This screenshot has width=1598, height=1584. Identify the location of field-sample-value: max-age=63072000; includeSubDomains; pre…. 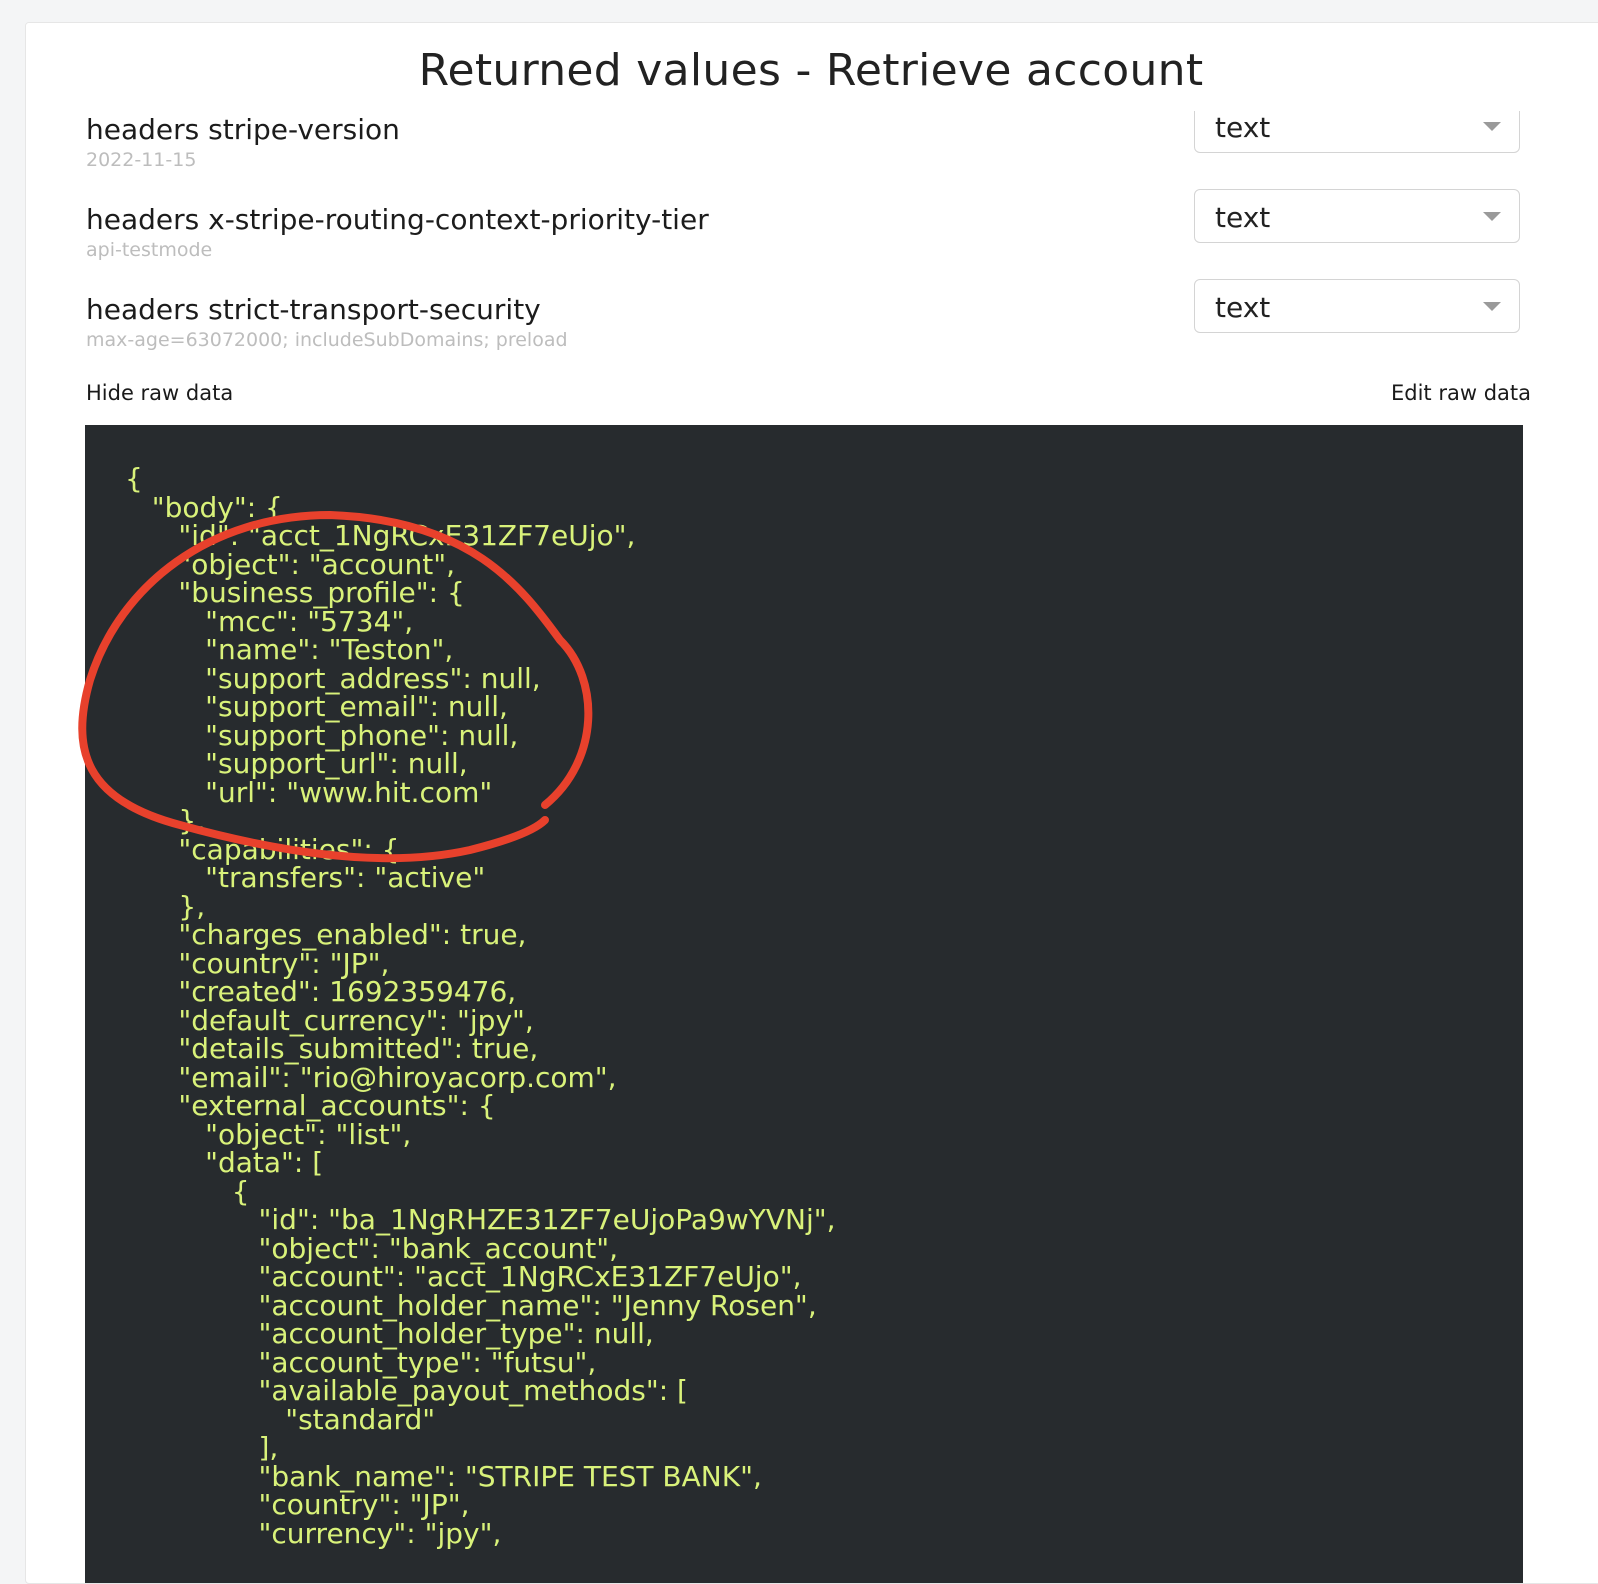
(327, 340).